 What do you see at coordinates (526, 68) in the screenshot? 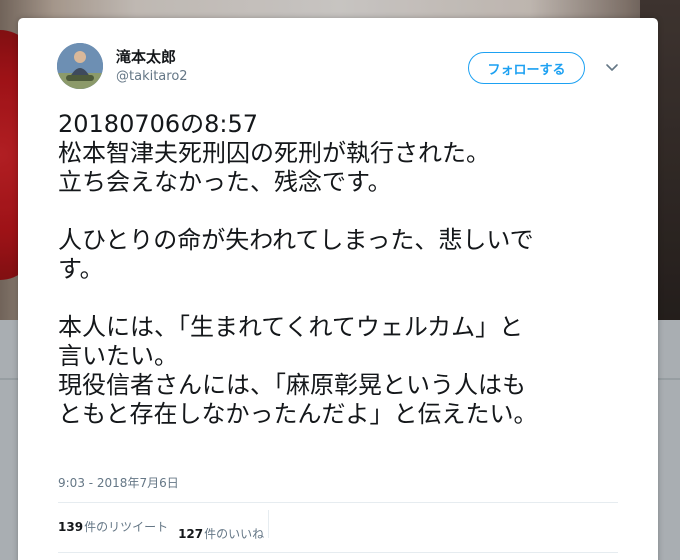
I see `follow-button: フォローする` at bounding box center [526, 68].